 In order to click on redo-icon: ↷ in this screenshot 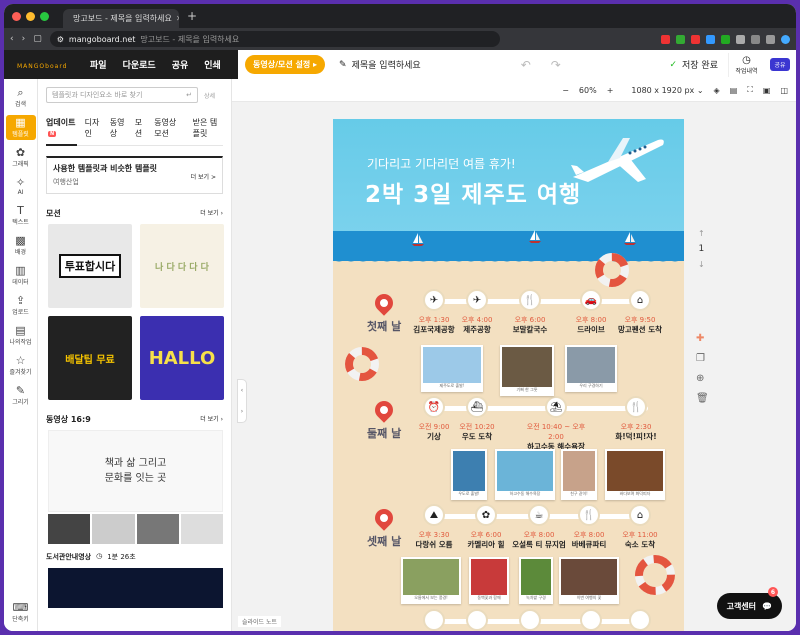, I will do `click(556, 65)`.